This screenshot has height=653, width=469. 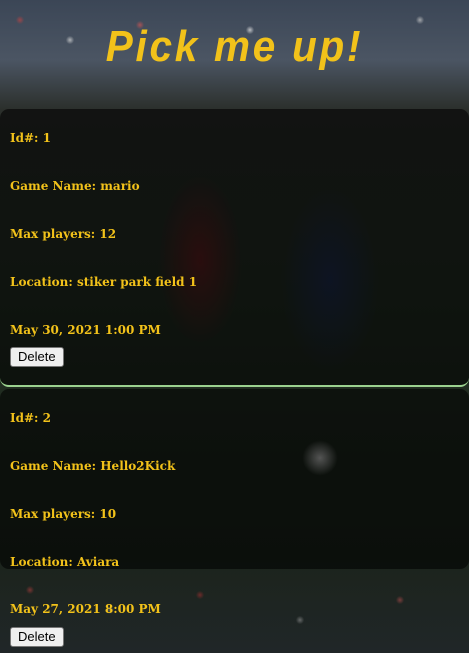 I want to click on game-datetime: May 27, 2021 8:00 PM, so click(x=85, y=609).